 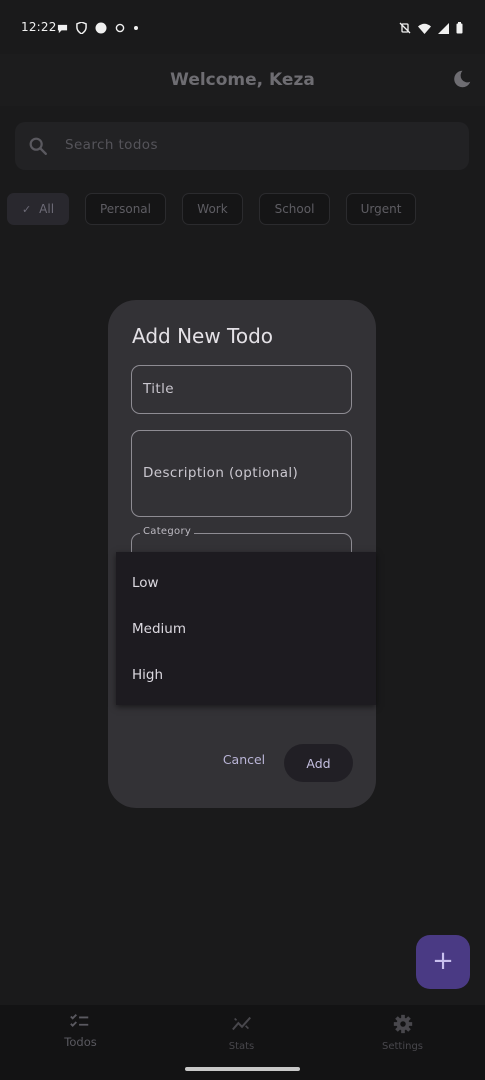 I want to click on chip-label: Personal, so click(x=125, y=209).